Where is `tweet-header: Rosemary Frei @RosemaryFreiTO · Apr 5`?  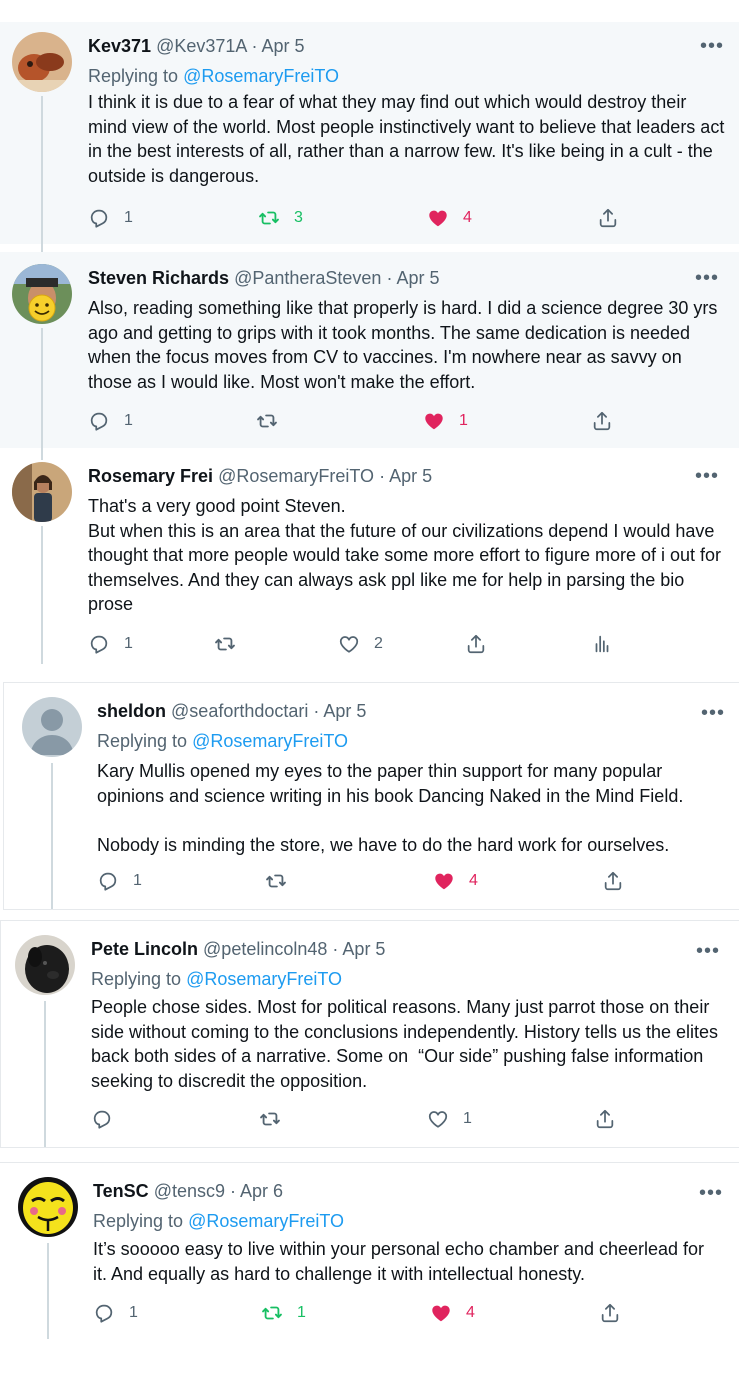 tweet-header: Rosemary Frei @RosemaryFreiTO · Apr 5 is located at coordinates (260, 476).